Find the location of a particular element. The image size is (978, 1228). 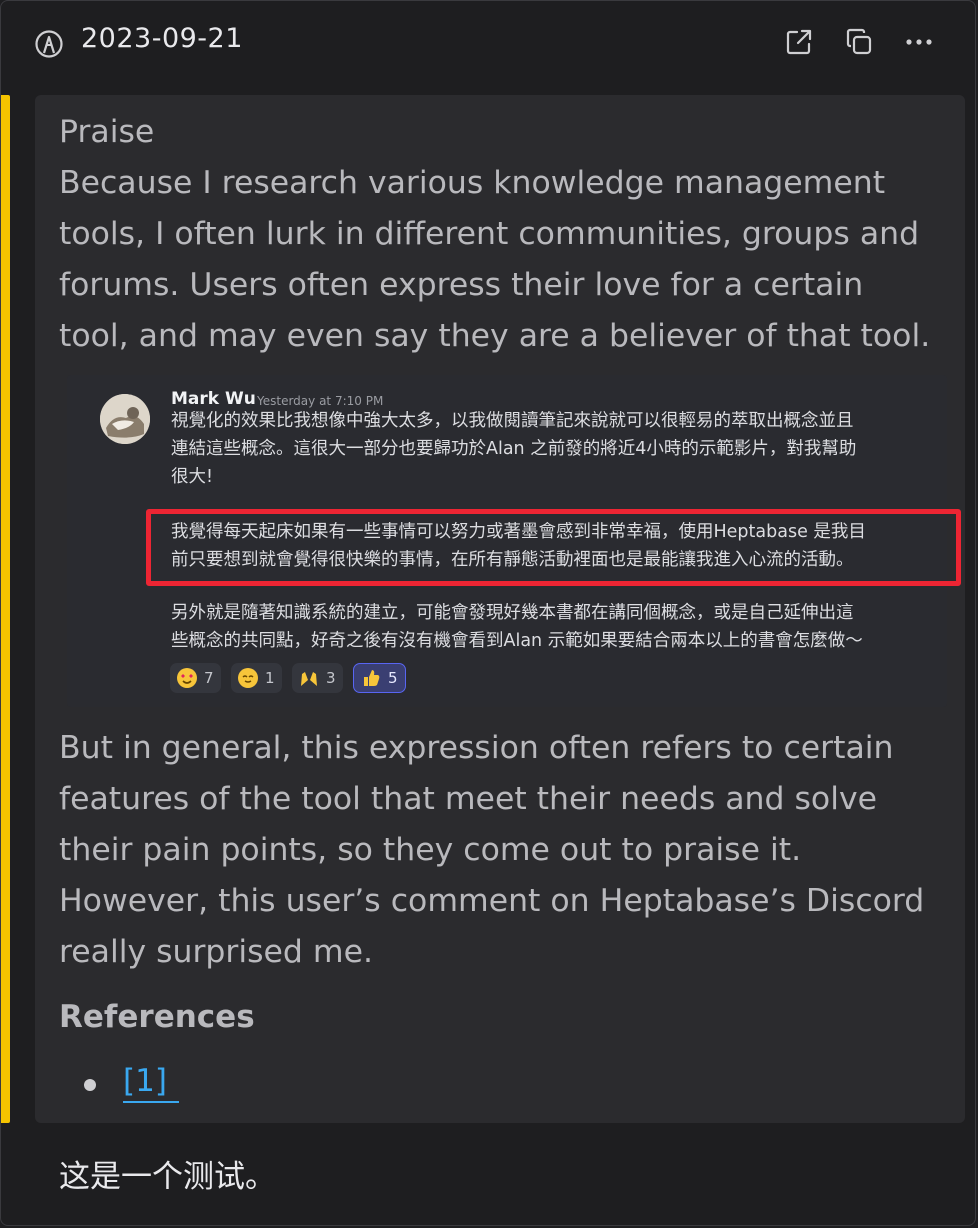

reference-link: [1] is located at coordinates (151, 1082).